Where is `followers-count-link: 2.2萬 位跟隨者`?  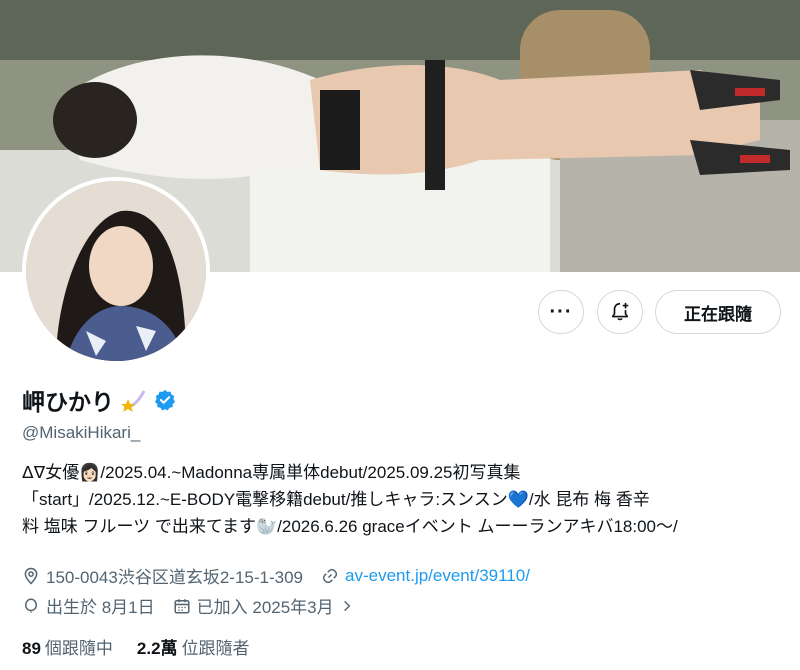 followers-count-link: 2.2萬 位跟隨者 is located at coordinates (193, 646).